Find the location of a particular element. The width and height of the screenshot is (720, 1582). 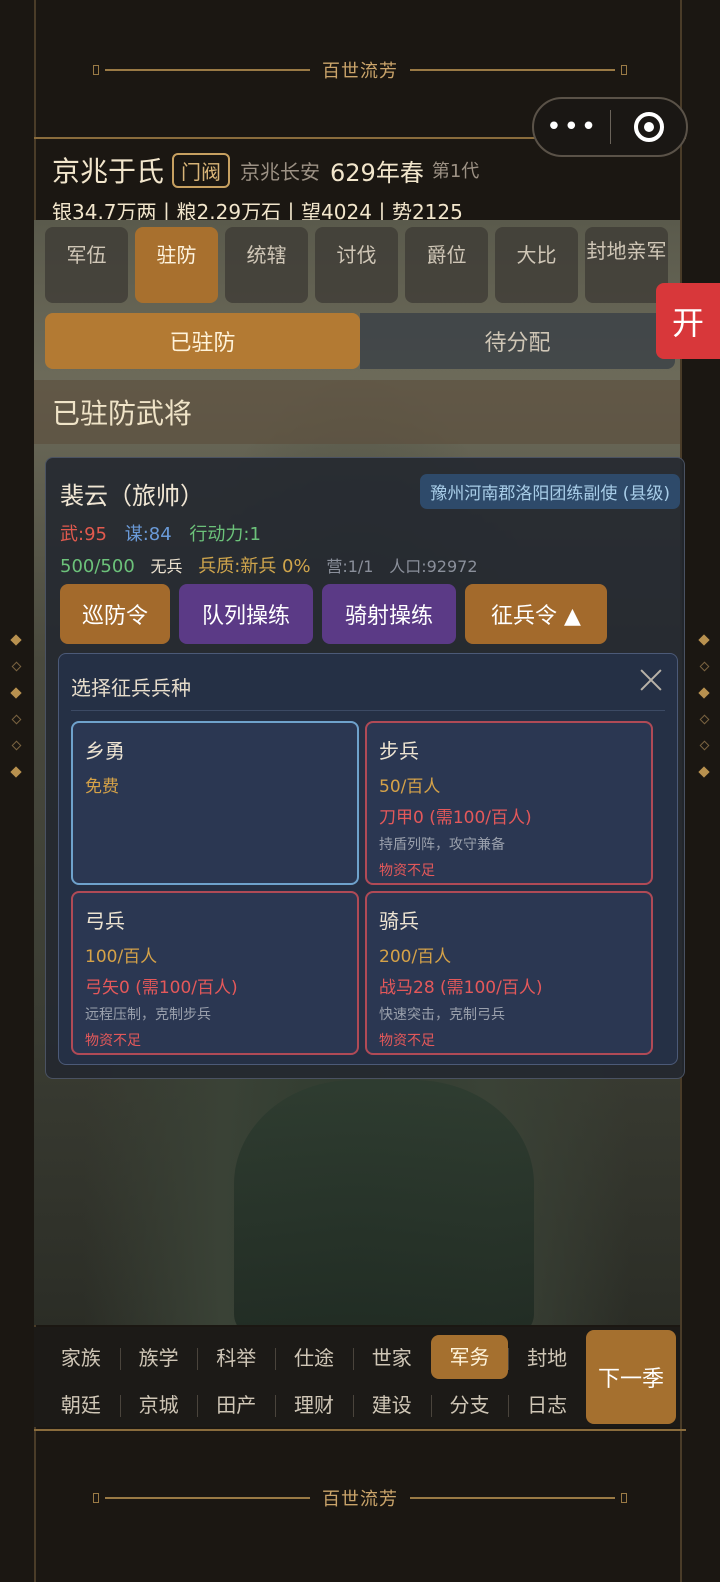

stat-action-points: 行动力:1 is located at coordinates (225, 534).